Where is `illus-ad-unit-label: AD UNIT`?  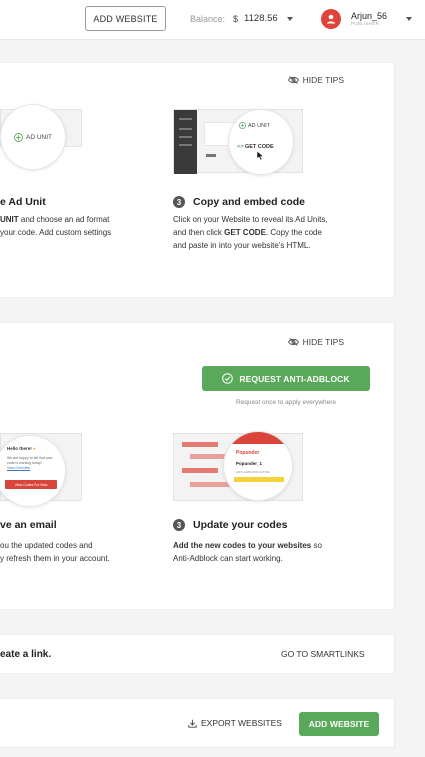
illus-ad-unit-label: AD UNIT is located at coordinates (259, 125).